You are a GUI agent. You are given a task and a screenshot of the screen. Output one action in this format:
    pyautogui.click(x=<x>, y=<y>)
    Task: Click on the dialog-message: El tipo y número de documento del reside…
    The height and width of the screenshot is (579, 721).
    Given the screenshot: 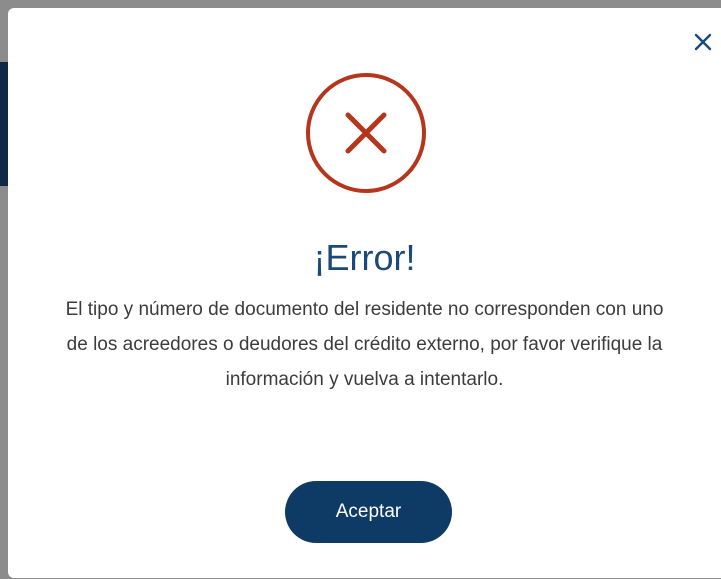 What is the action you would take?
    pyautogui.click(x=364, y=344)
    